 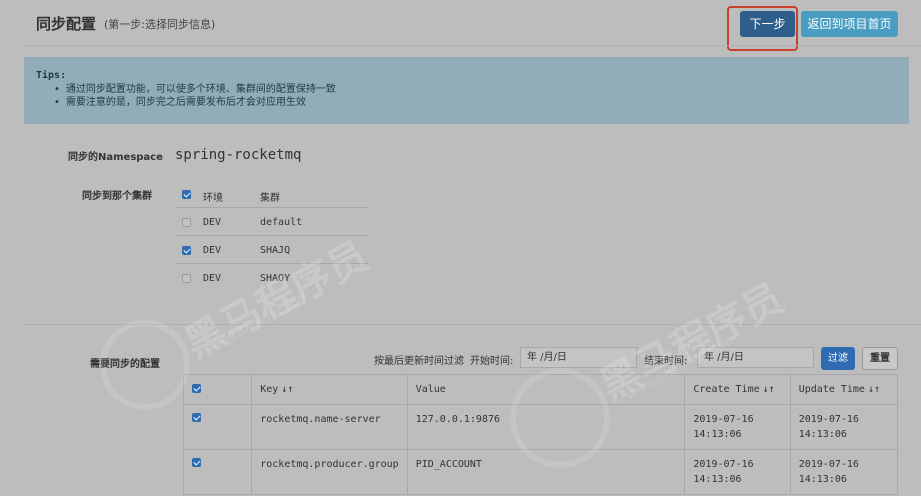 I want to click on start-date-input: 年 /月/日, so click(x=578, y=357).